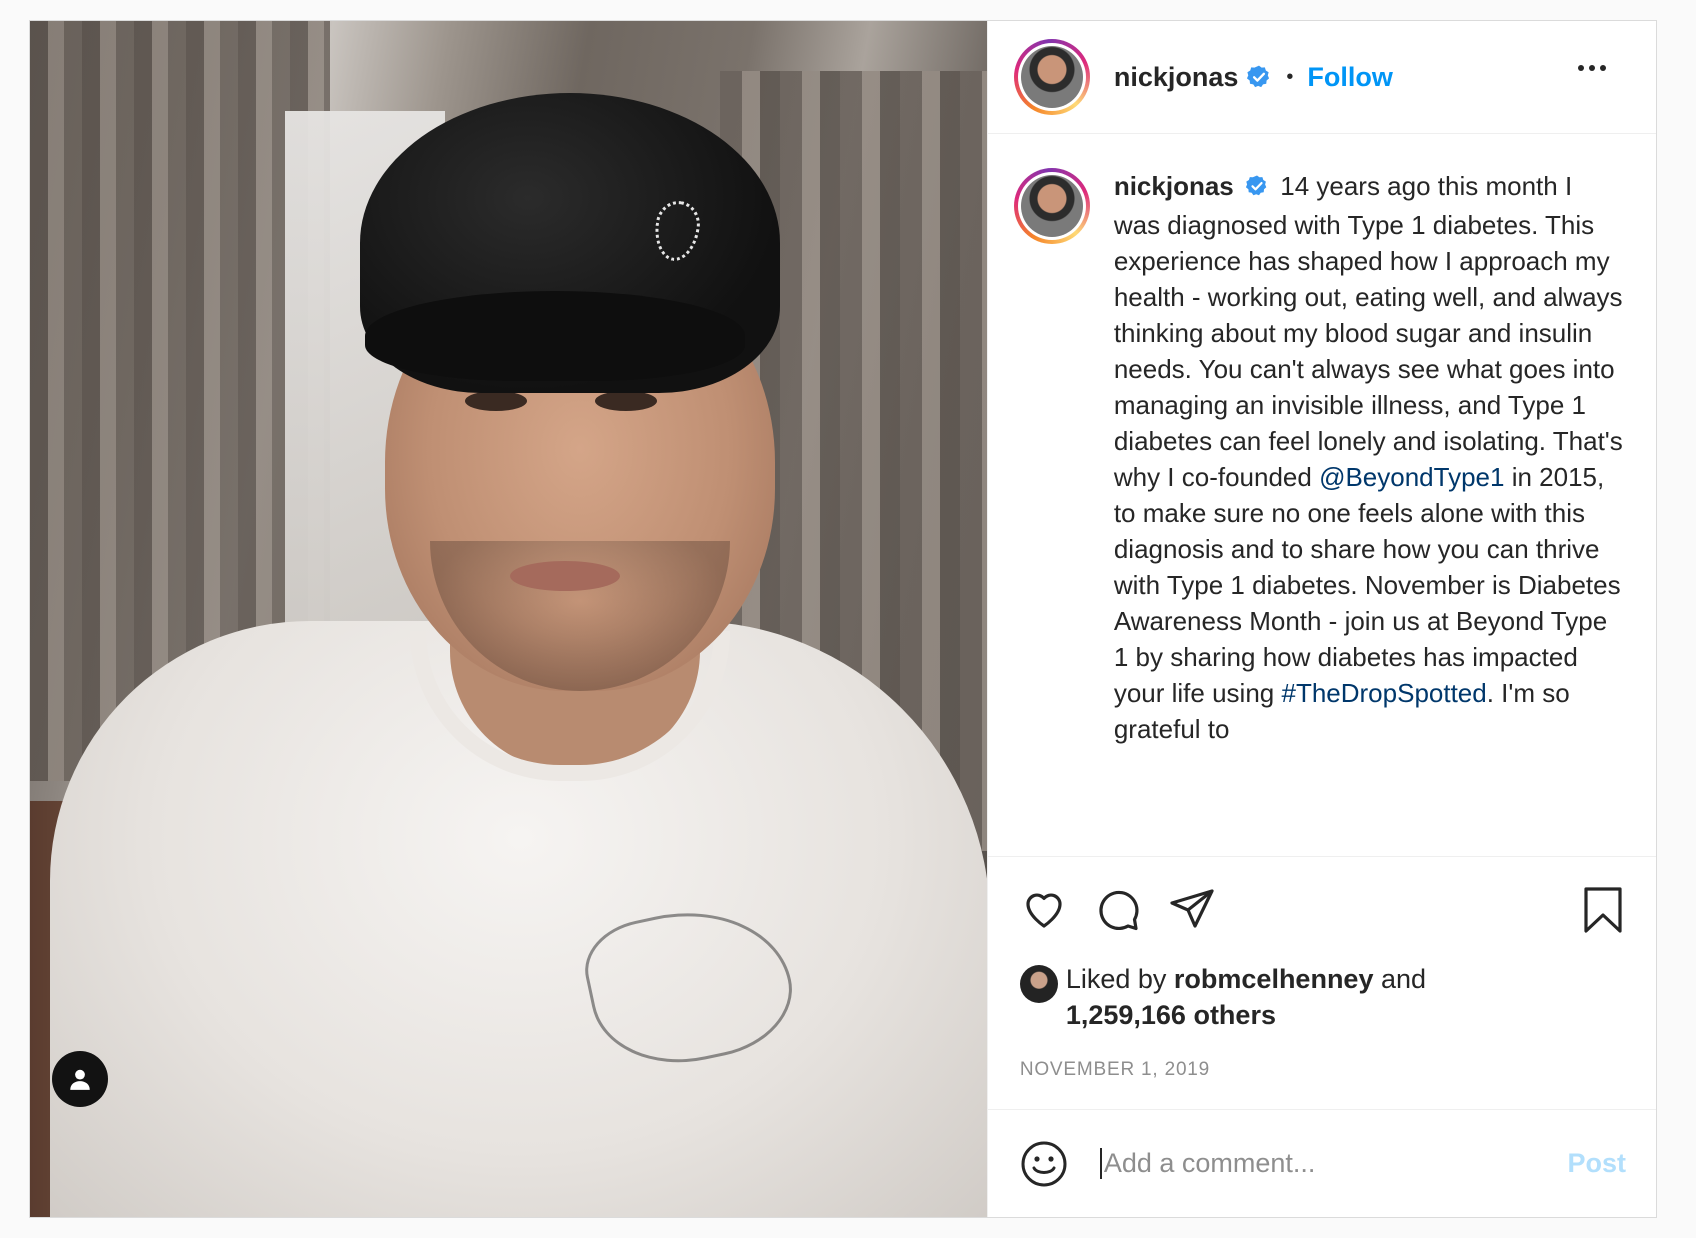  Describe the element at coordinates (1192, 909) in the screenshot. I see `paper-plane-icon` at that location.